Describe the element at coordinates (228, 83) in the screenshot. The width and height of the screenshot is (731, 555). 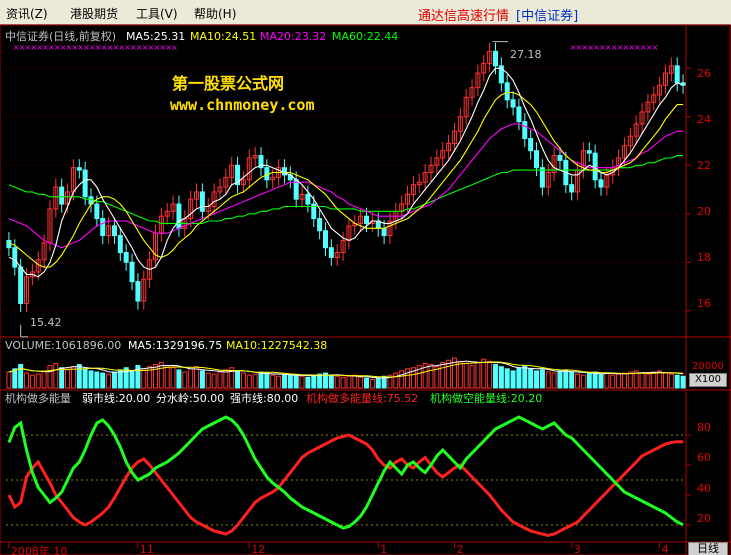
I see `watermark-title: 第一股票公式网` at that location.